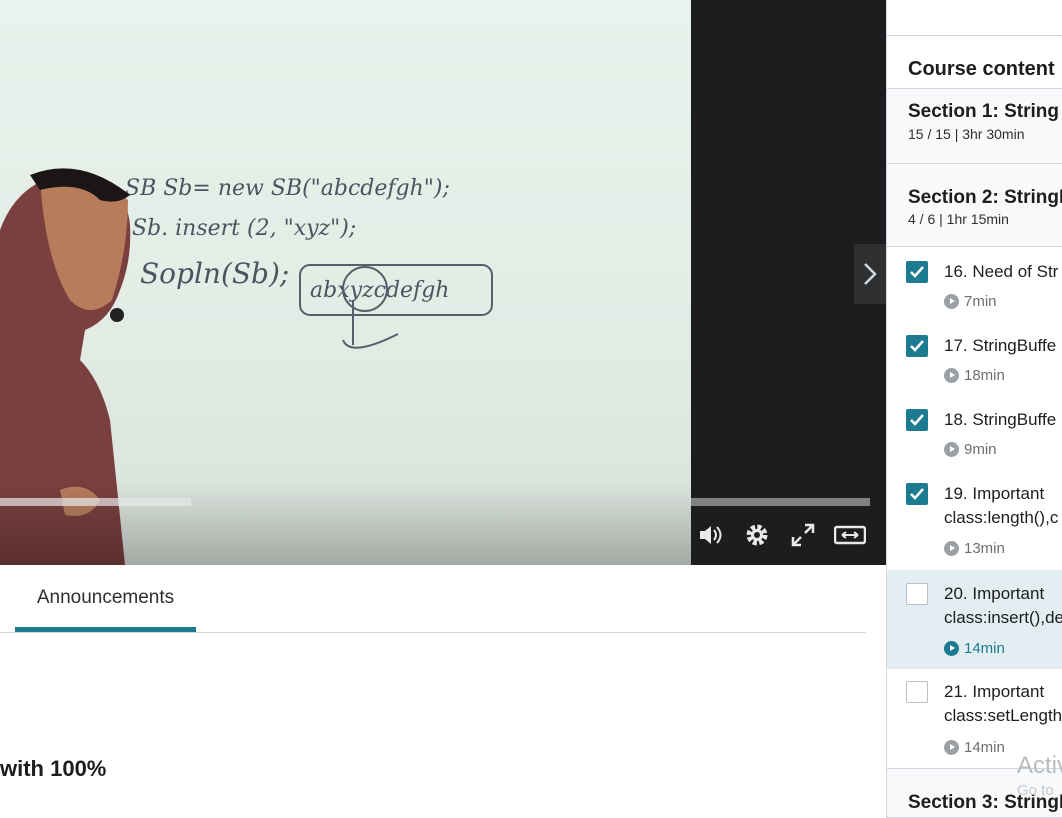  I want to click on board-line-1: SB Sb= new SB("abcdefgh");, so click(287, 188).